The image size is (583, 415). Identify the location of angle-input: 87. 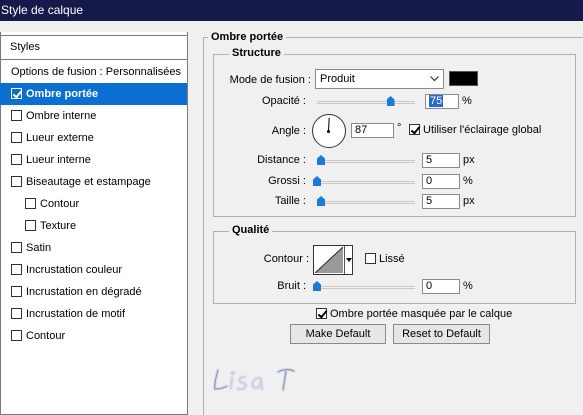
(372, 130).